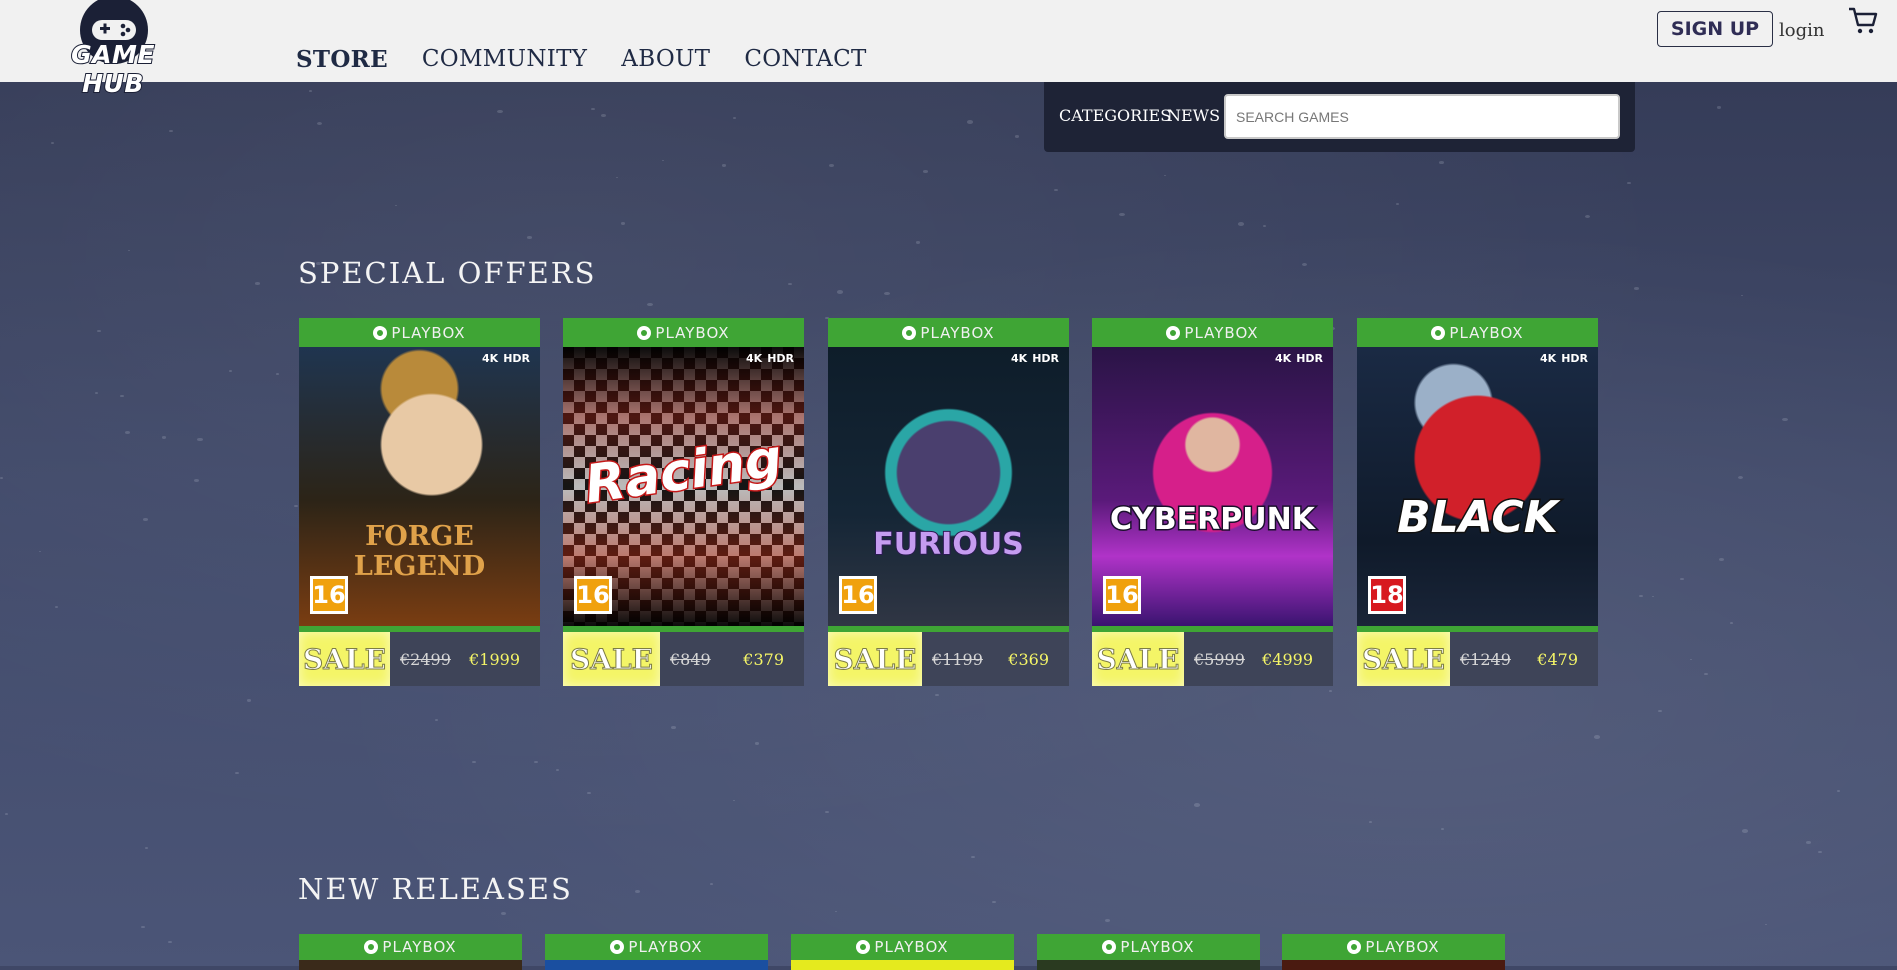  What do you see at coordinates (1028, 659) in the screenshot?
I see `new-price: €369` at bounding box center [1028, 659].